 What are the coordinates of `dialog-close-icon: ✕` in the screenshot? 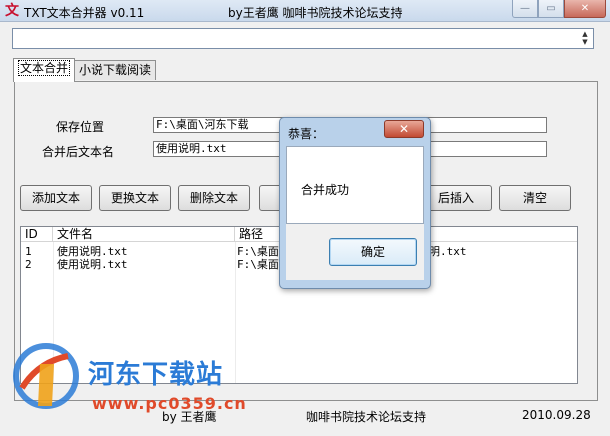 It's located at (404, 129).